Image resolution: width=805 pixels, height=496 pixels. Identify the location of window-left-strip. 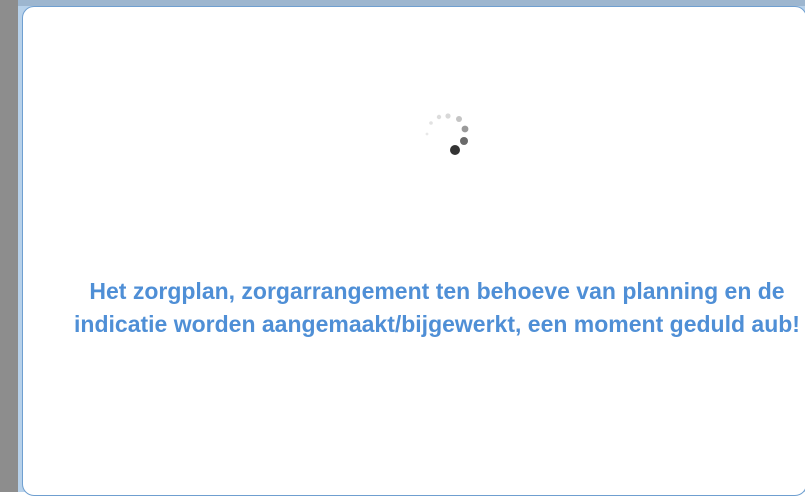
(9, 246).